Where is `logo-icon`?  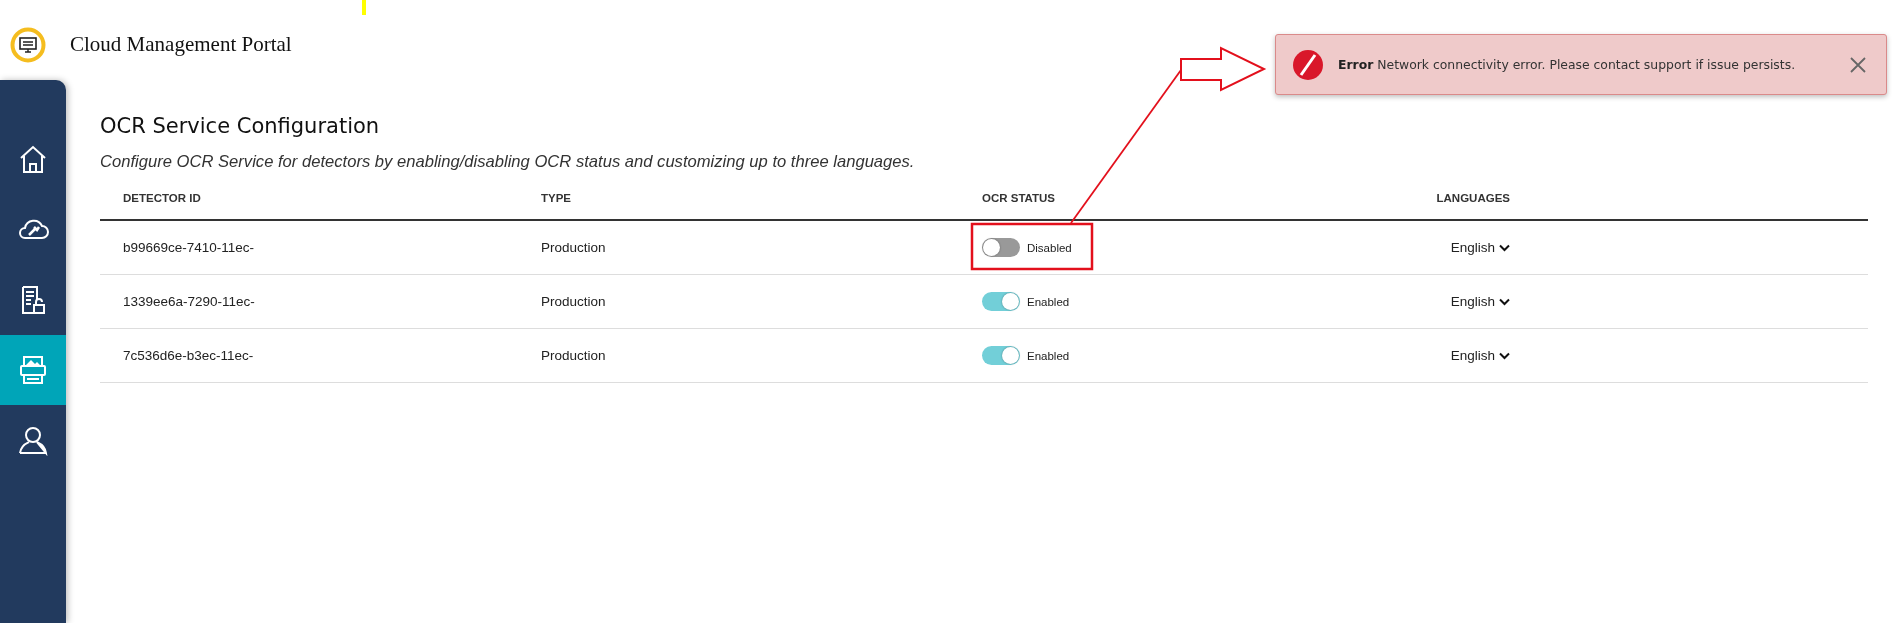 logo-icon is located at coordinates (28, 45).